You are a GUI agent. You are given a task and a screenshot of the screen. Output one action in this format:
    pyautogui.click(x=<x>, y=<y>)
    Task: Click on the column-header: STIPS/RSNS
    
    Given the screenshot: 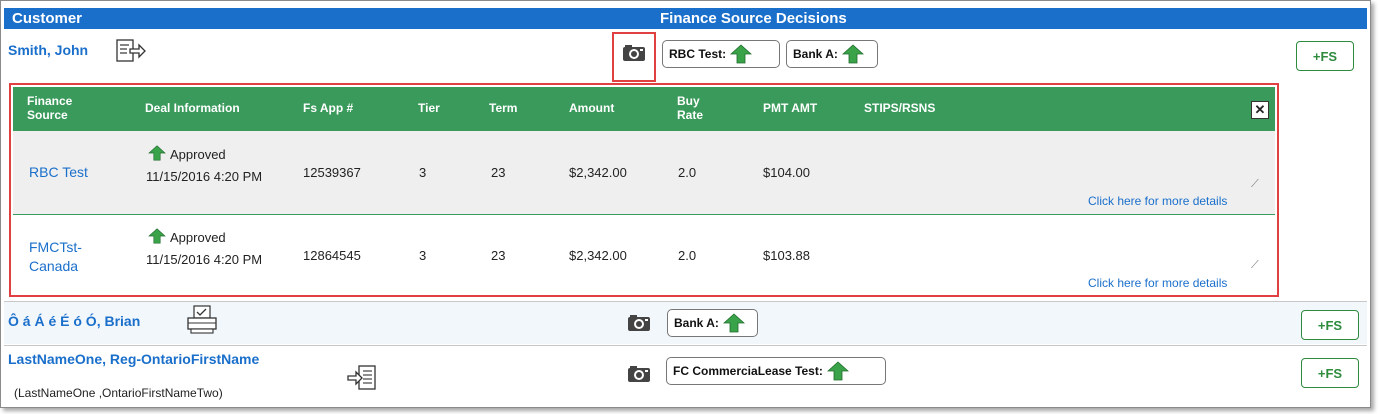 What is the action you would take?
    pyautogui.click(x=900, y=108)
    